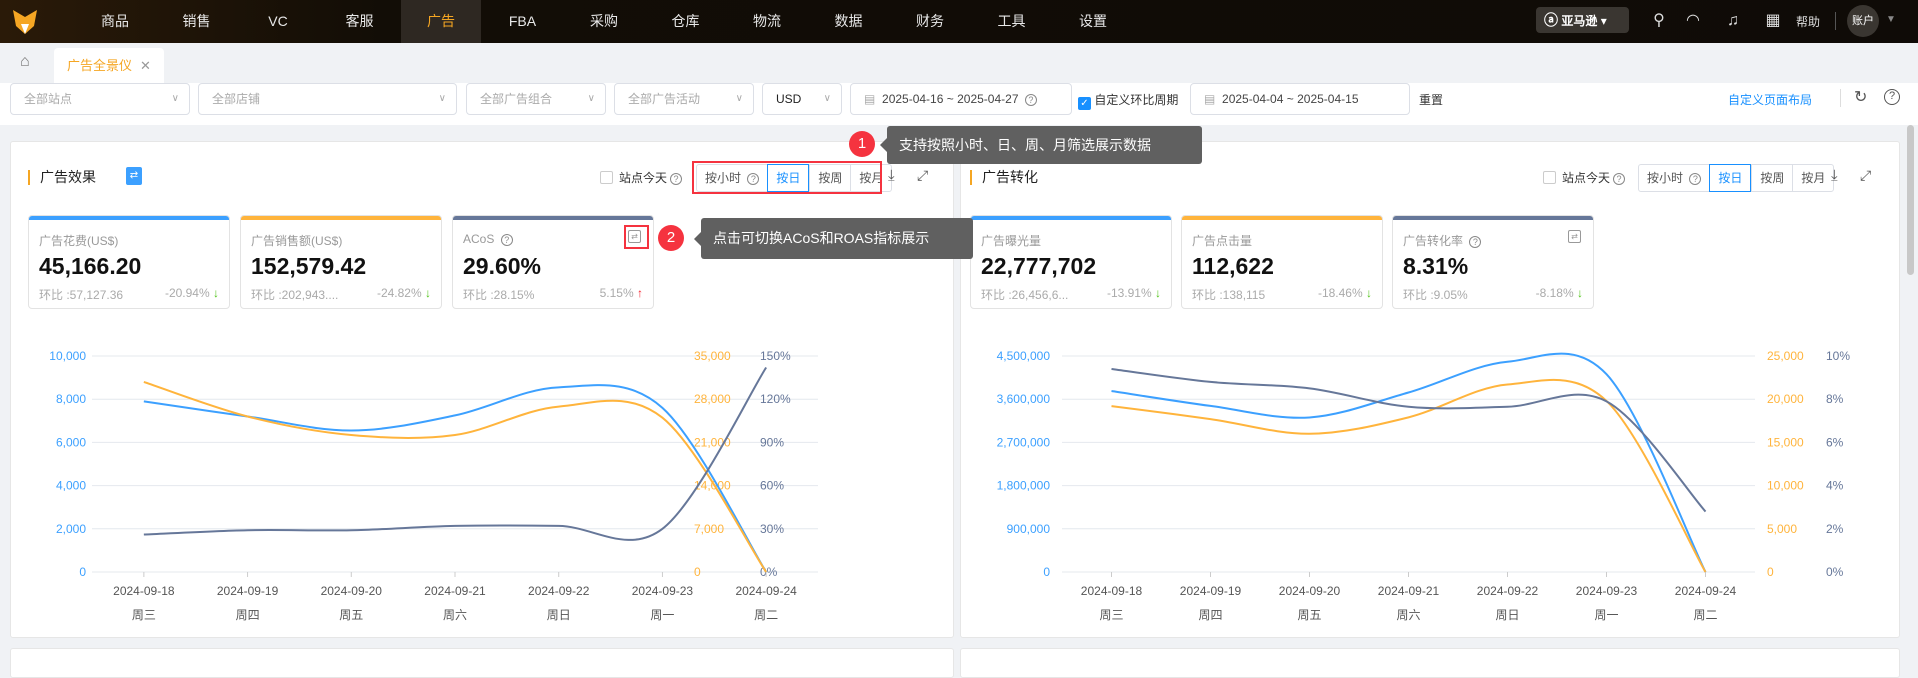 This screenshot has height=678, width=1918. I want to click on compare-start: 2025-04-04, so click(1252, 99).